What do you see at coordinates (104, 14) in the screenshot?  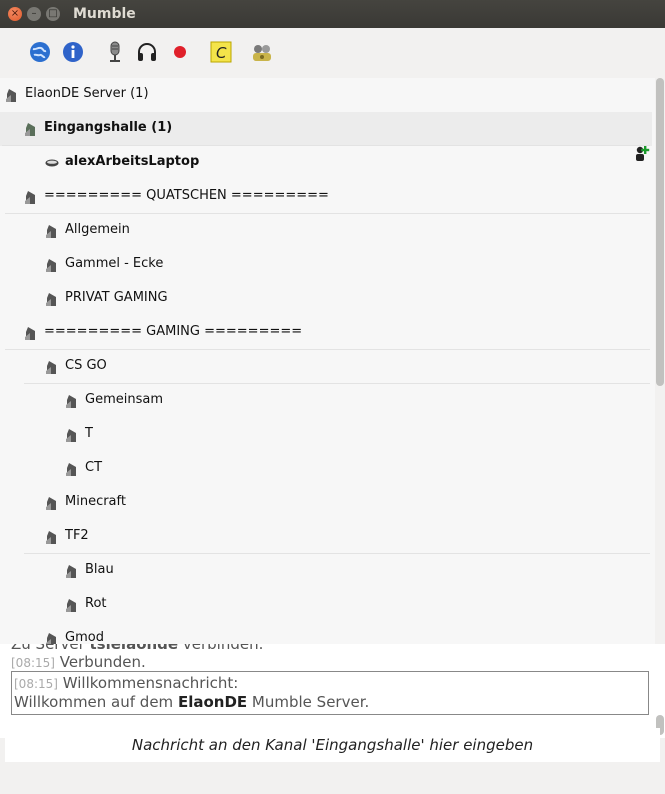 I see `window-title: Mumble` at bounding box center [104, 14].